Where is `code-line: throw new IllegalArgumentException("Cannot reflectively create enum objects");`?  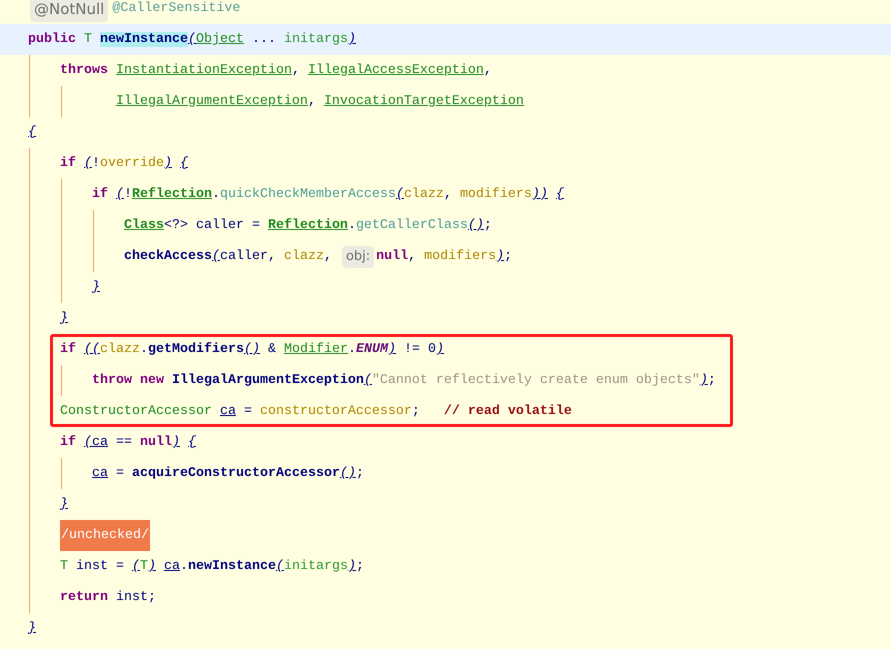
code-line: throw new IllegalArgumentException("Cannot reflectively create enum objects"); is located at coordinates (404, 381).